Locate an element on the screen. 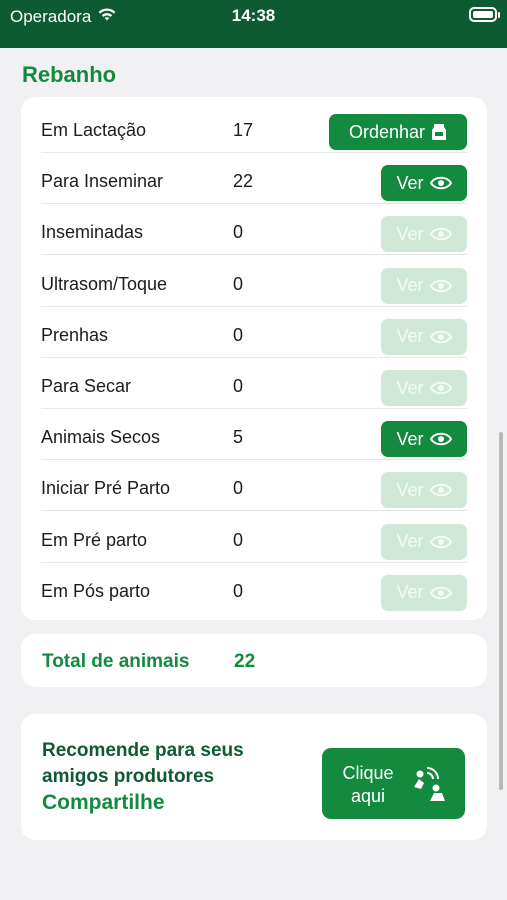 This screenshot has height=900, width=507. herd-row: Para Secar 0 Ver is located at coordinates (254, 383).